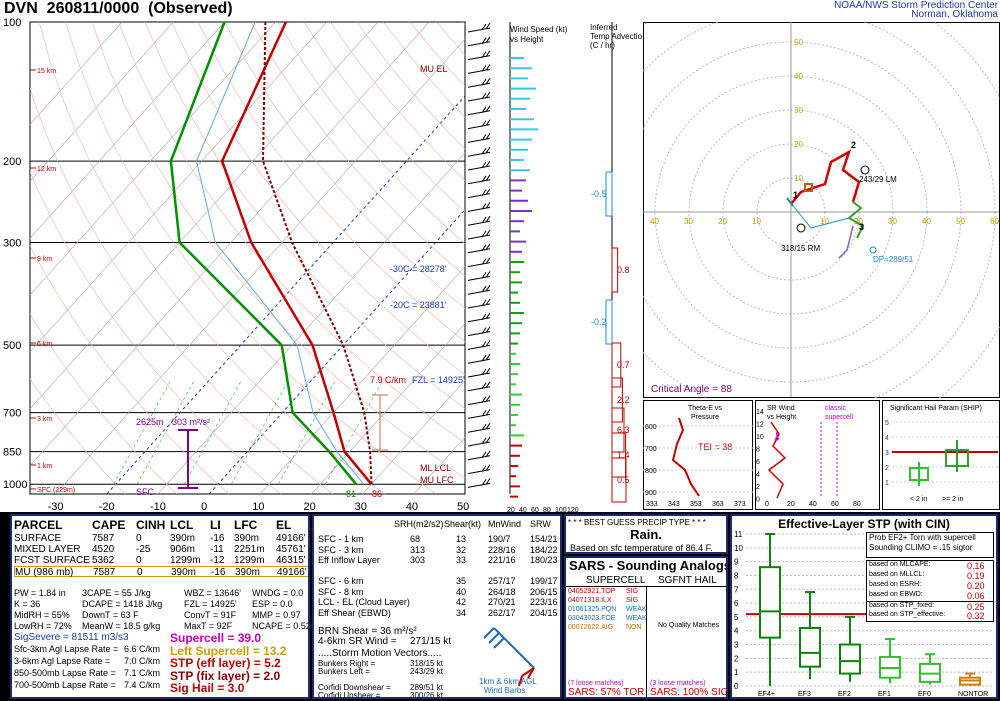 This screenshot has width=1000, height=701. I want to click on stp-y-tick: 2, so click(736, 658).